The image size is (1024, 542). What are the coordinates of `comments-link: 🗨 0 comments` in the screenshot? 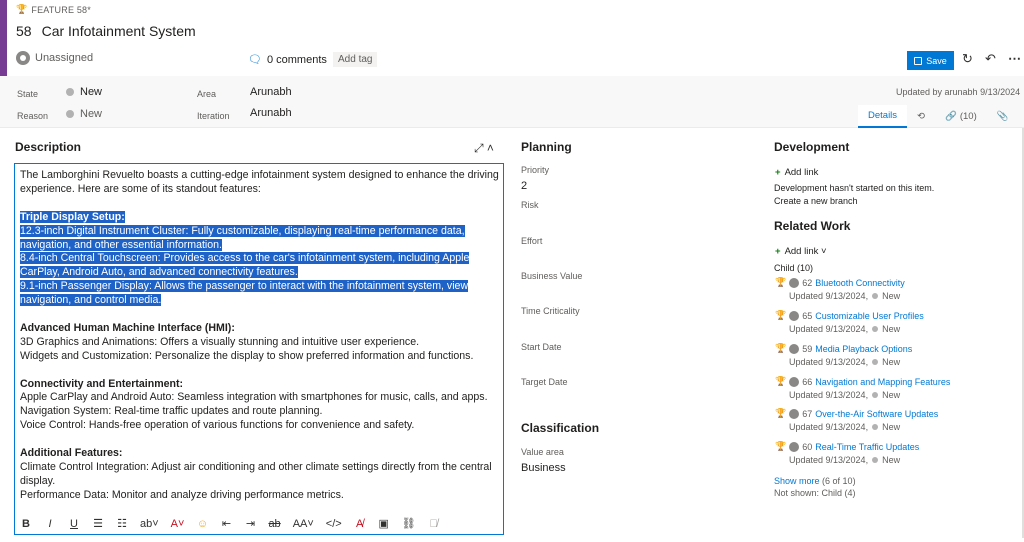 It's located at (287, 60).